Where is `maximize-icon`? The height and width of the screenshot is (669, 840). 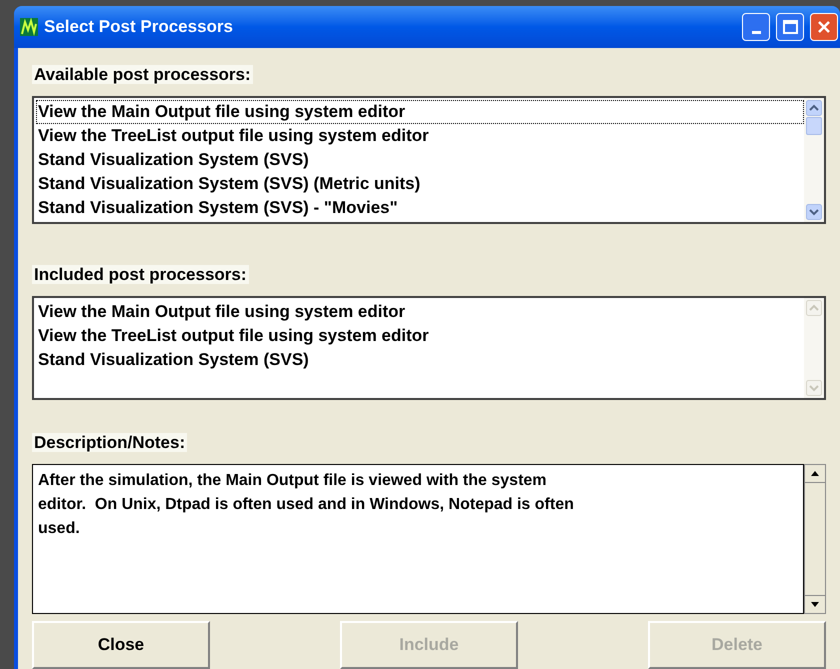
maximize-icon is located at coordinates (790, 27).